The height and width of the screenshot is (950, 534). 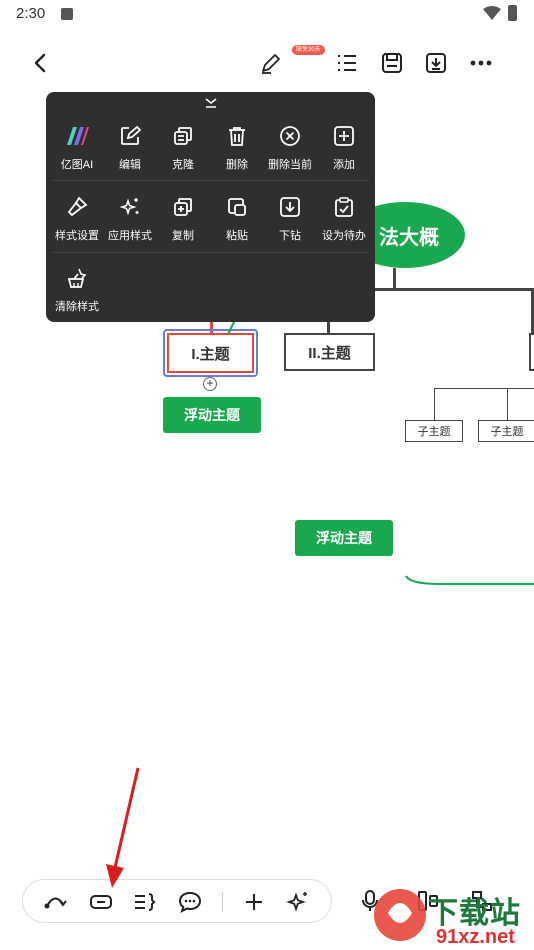 I want to click on menu-add: 添加, so click(x=344, y=151).